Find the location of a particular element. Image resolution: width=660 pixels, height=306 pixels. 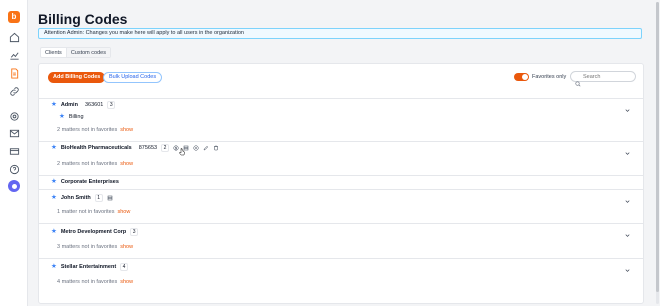

client-name: Metro Development Corp is located at coordinates (93, 232).